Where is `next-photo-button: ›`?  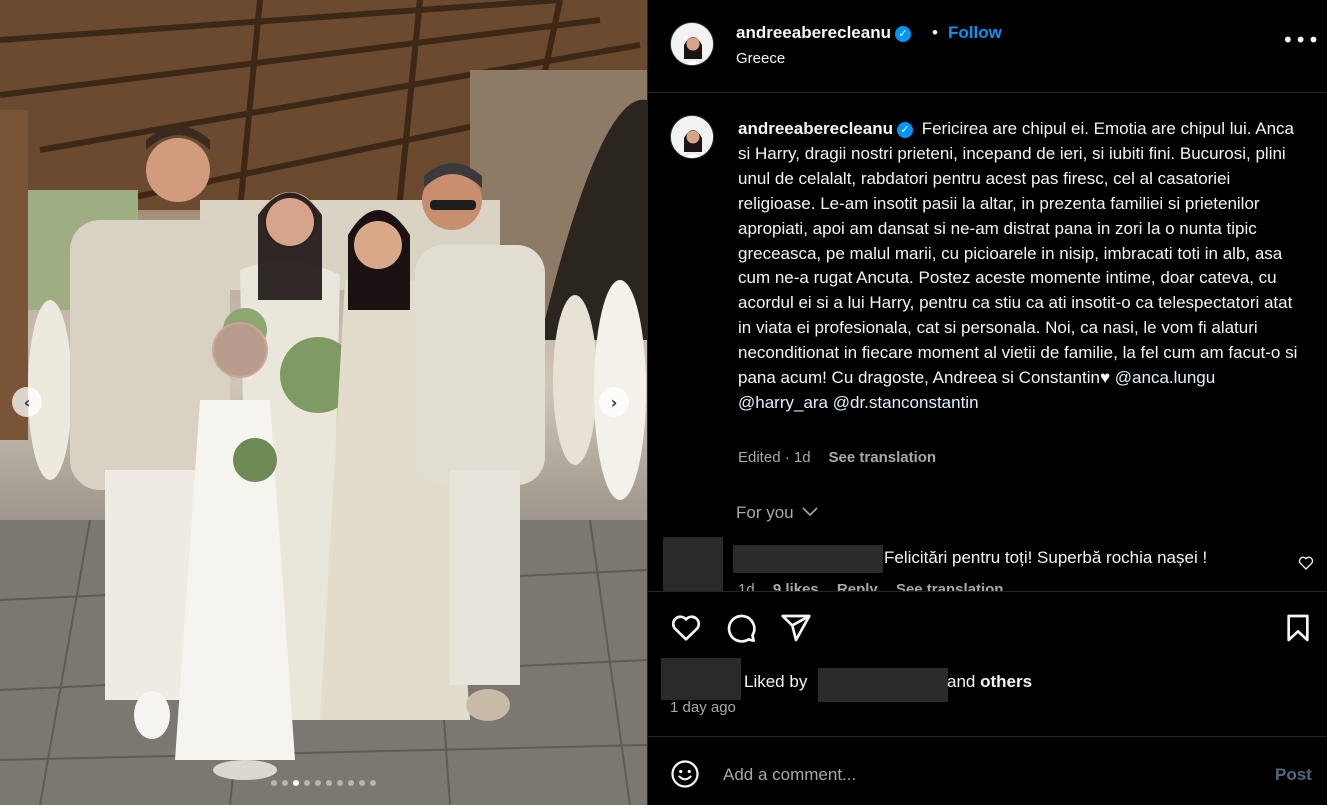
next-photo-button: › is located at coordinates (614, 402).